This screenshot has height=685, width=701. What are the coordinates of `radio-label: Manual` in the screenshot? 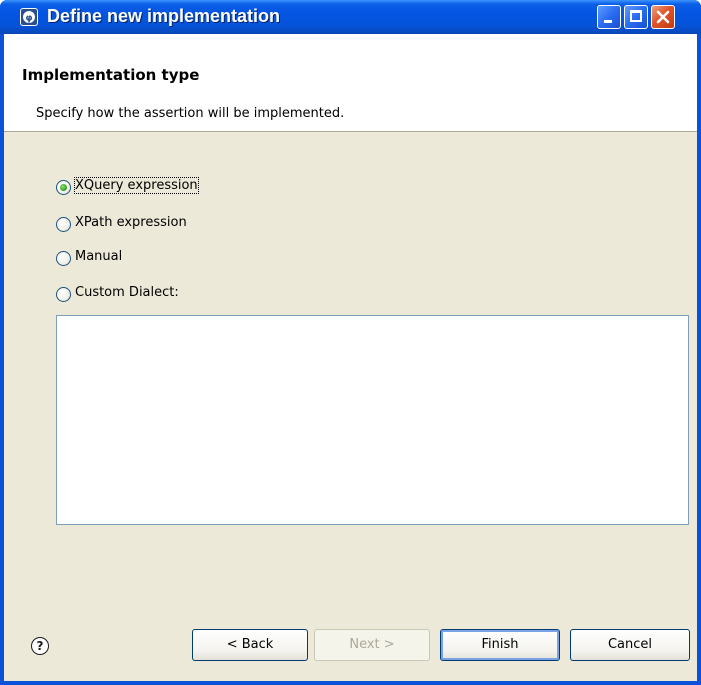 It's located at (98, 256).